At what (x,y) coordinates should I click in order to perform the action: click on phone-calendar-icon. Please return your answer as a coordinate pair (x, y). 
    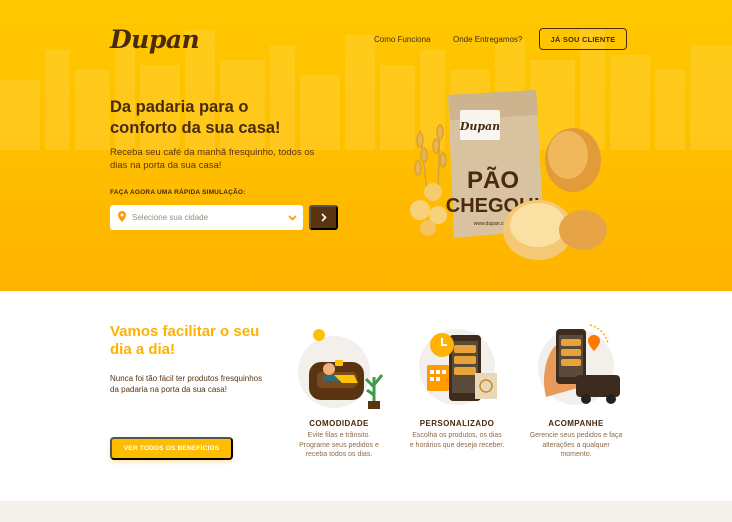
    Looking at the image, I should click on (458, 367).